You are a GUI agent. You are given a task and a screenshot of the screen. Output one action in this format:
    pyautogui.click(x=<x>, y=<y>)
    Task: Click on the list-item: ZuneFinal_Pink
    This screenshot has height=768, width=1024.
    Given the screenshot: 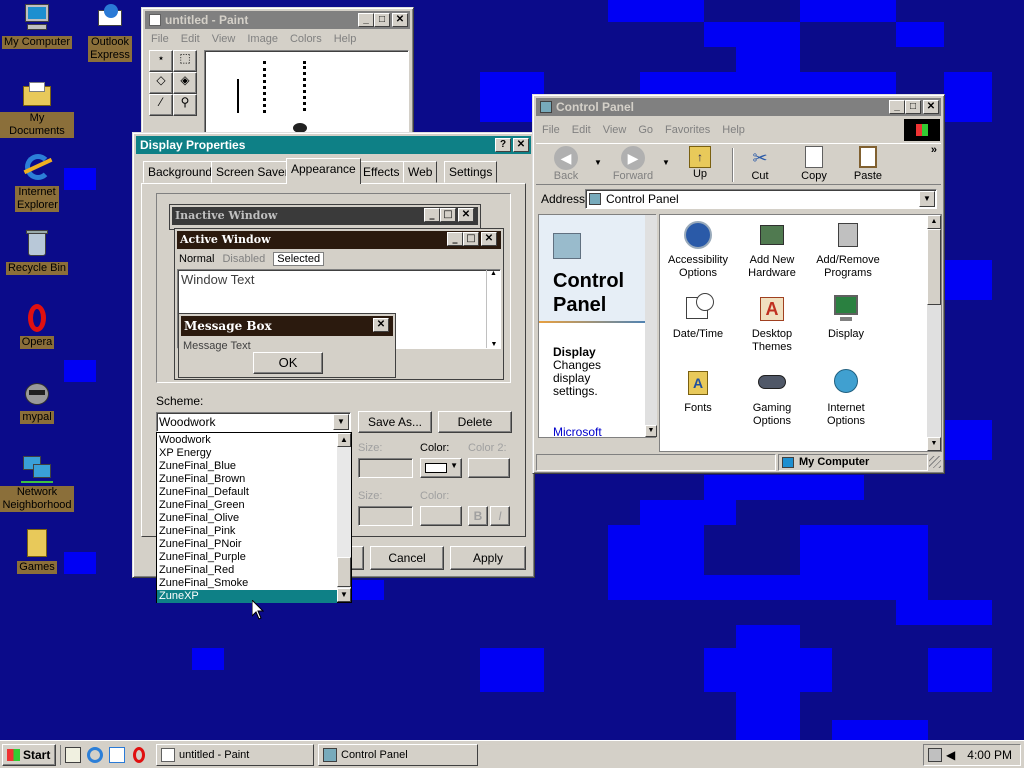 What is the action you would take?
    pyautogui.click(x=247, y=531)
    